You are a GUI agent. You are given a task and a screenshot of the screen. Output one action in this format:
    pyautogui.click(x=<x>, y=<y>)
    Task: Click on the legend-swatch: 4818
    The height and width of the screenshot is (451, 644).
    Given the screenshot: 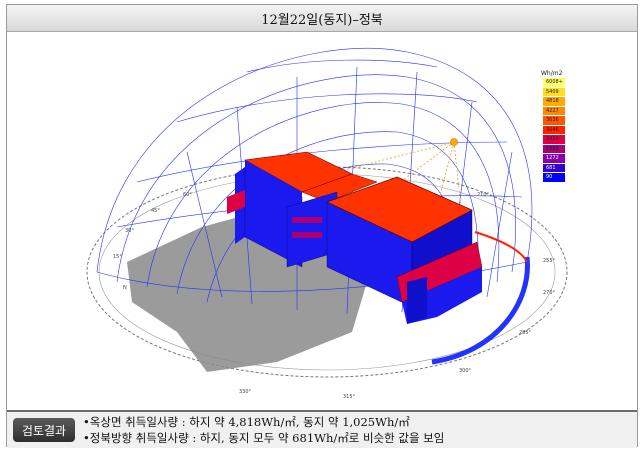 What is the action you would take?
    pyautogui.click(x=554, y=102)
    